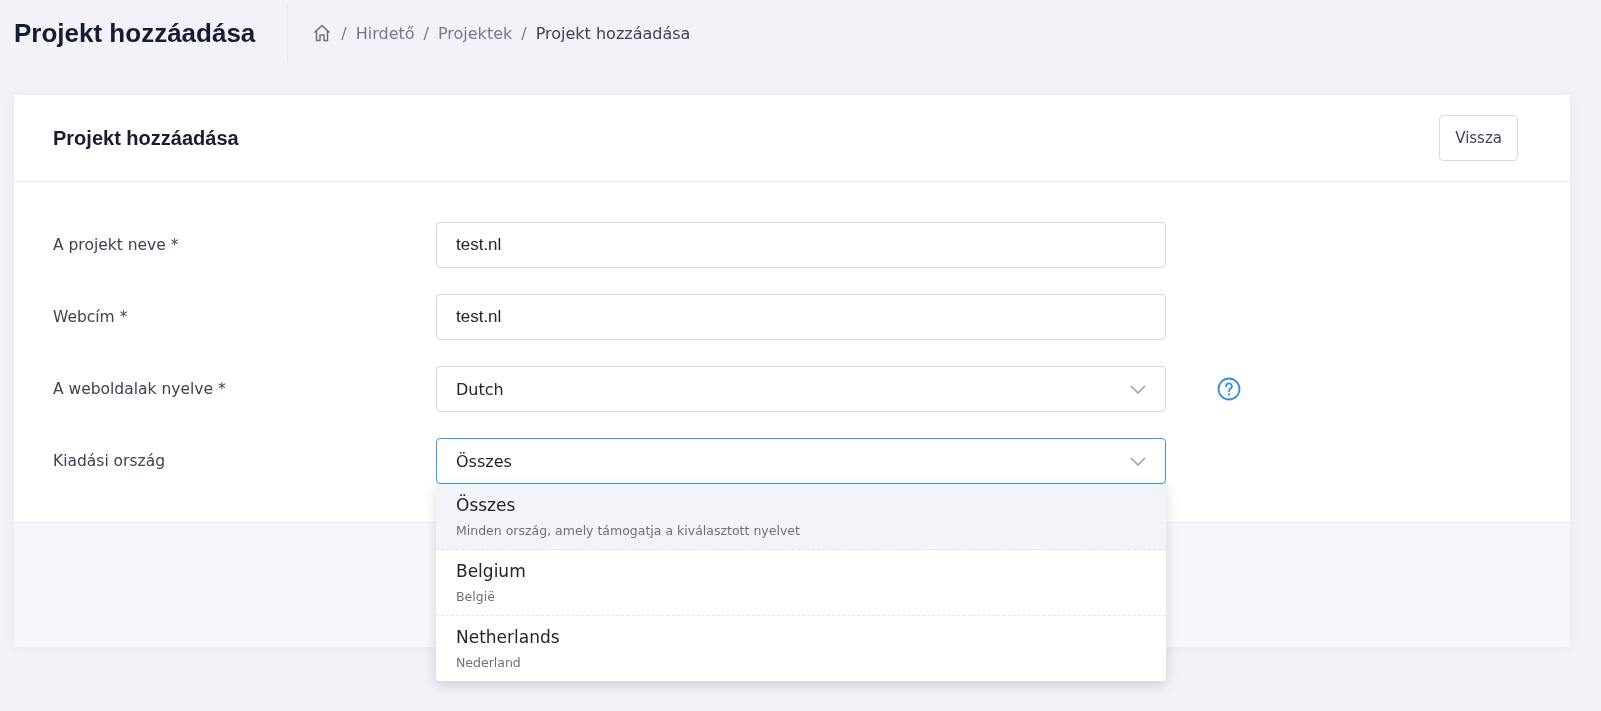 Image resolution: width=1601 pixels, height=711 pixels. I want to click on option-label: Netherlands, so click(508, 637).